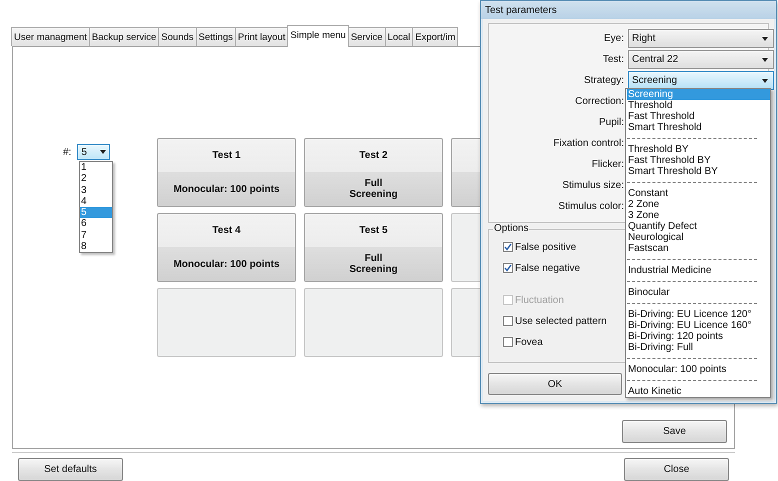  Describe the element at coordinates (603, 80) in the screenshot. I see `field-label: Strategy:` at that location.